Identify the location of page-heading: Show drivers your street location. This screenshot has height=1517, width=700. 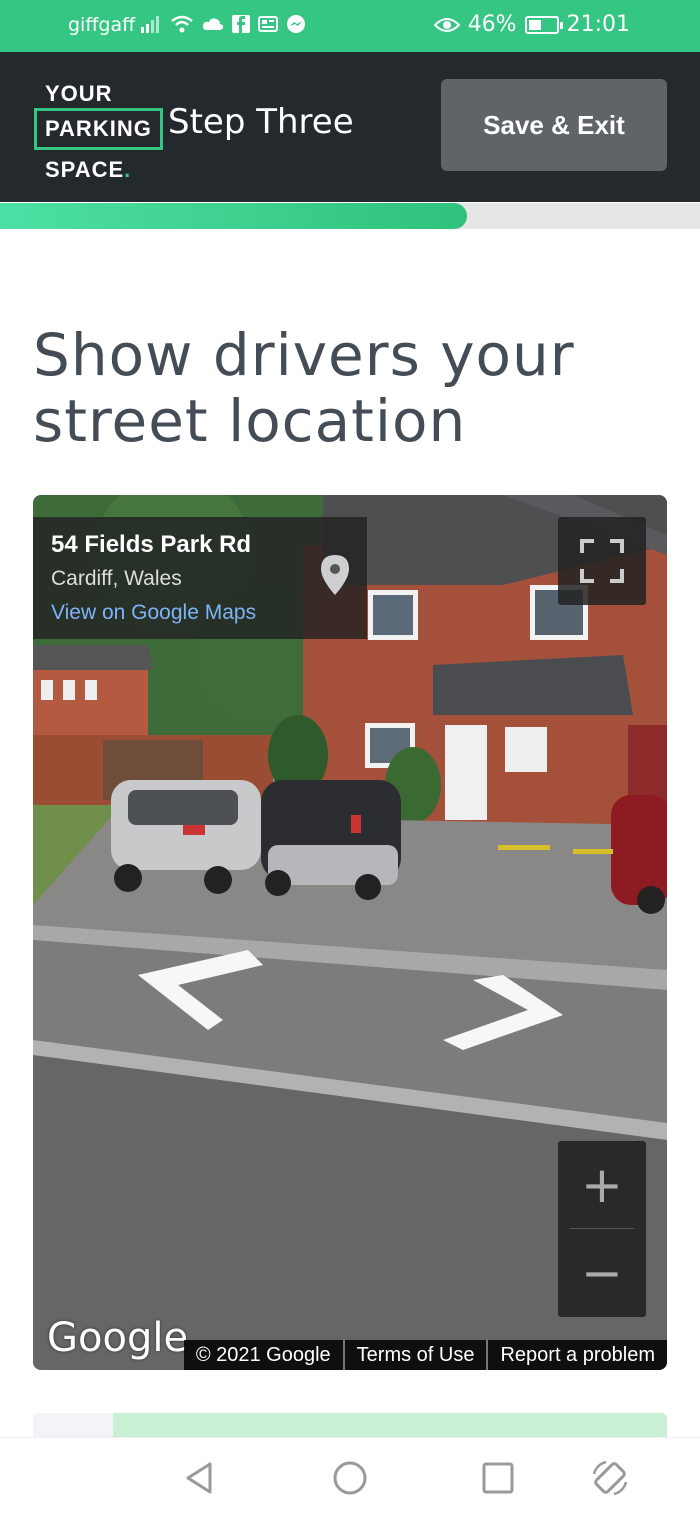
(348, 388).